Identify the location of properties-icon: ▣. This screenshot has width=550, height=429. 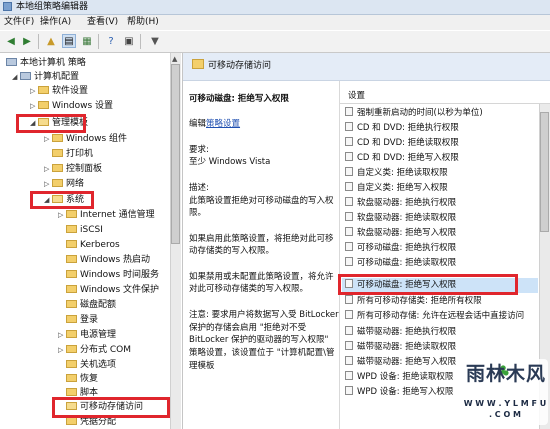
(129, 41).